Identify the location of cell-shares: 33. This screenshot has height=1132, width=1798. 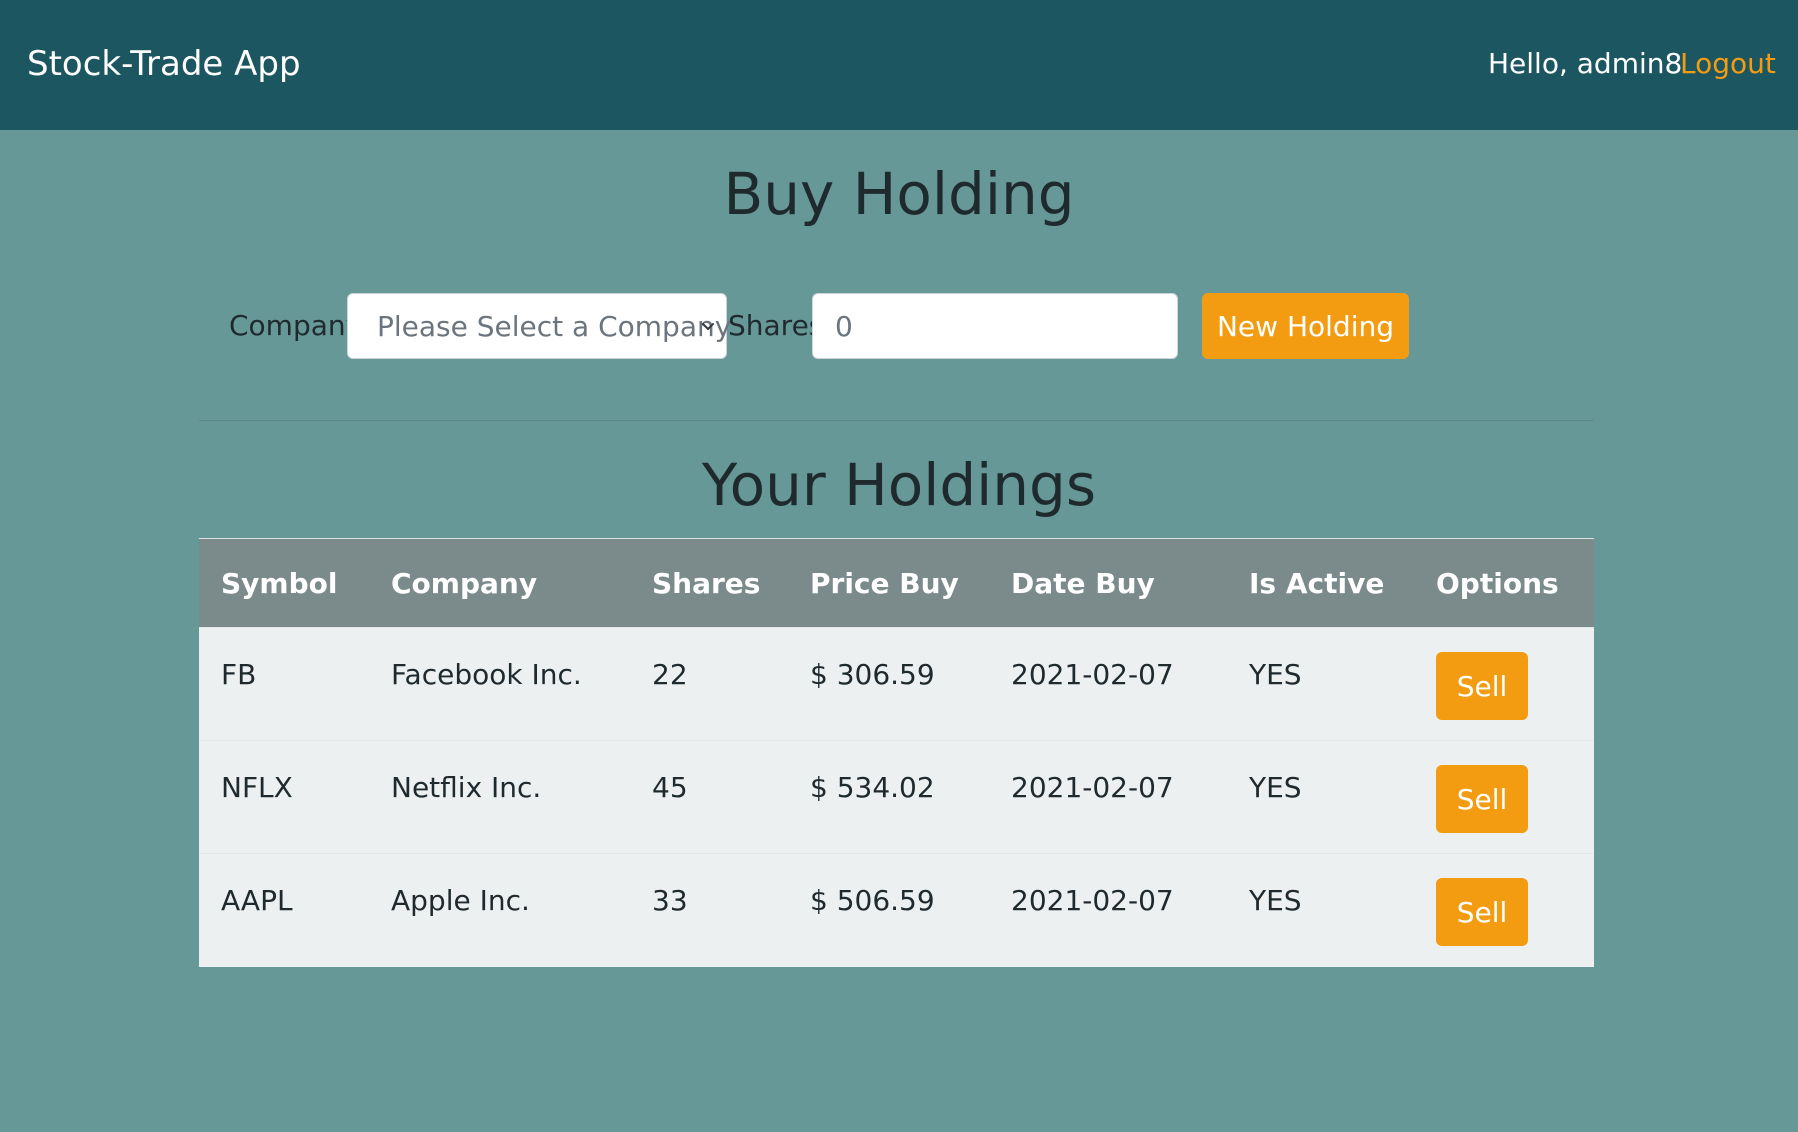
(670, 900).